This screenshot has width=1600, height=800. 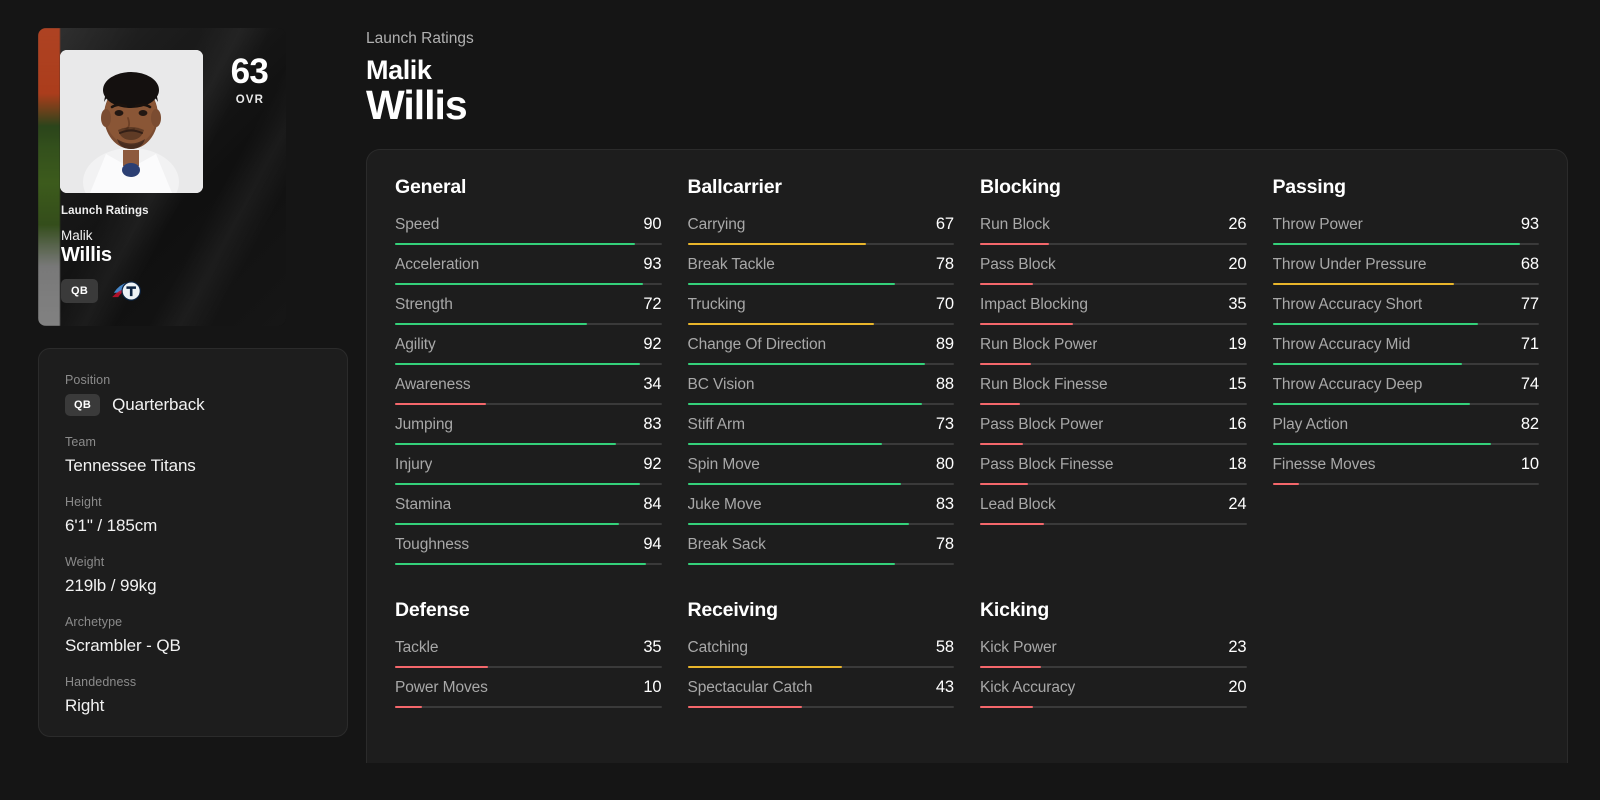 What do you see at coordinates (80, 442) in the screenshot?
I see `info-label: Team` at bounding box center [80, 442].